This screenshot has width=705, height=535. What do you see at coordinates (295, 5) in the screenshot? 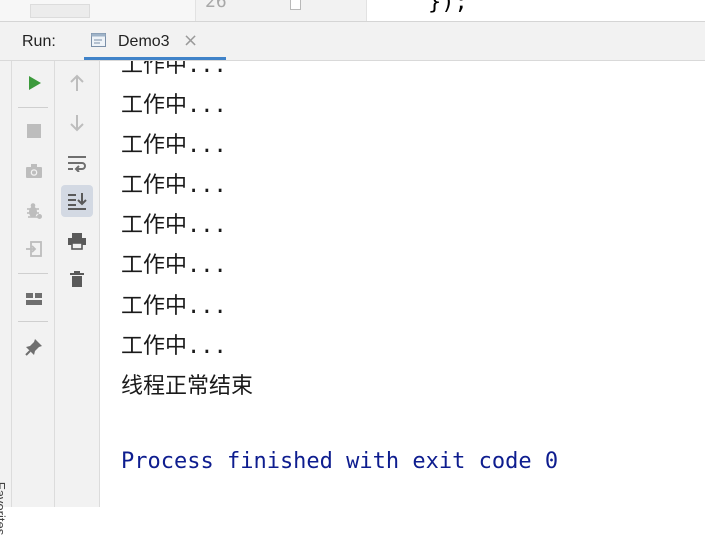
I see `fold-marker-icon` at bounding box center [295, 5].